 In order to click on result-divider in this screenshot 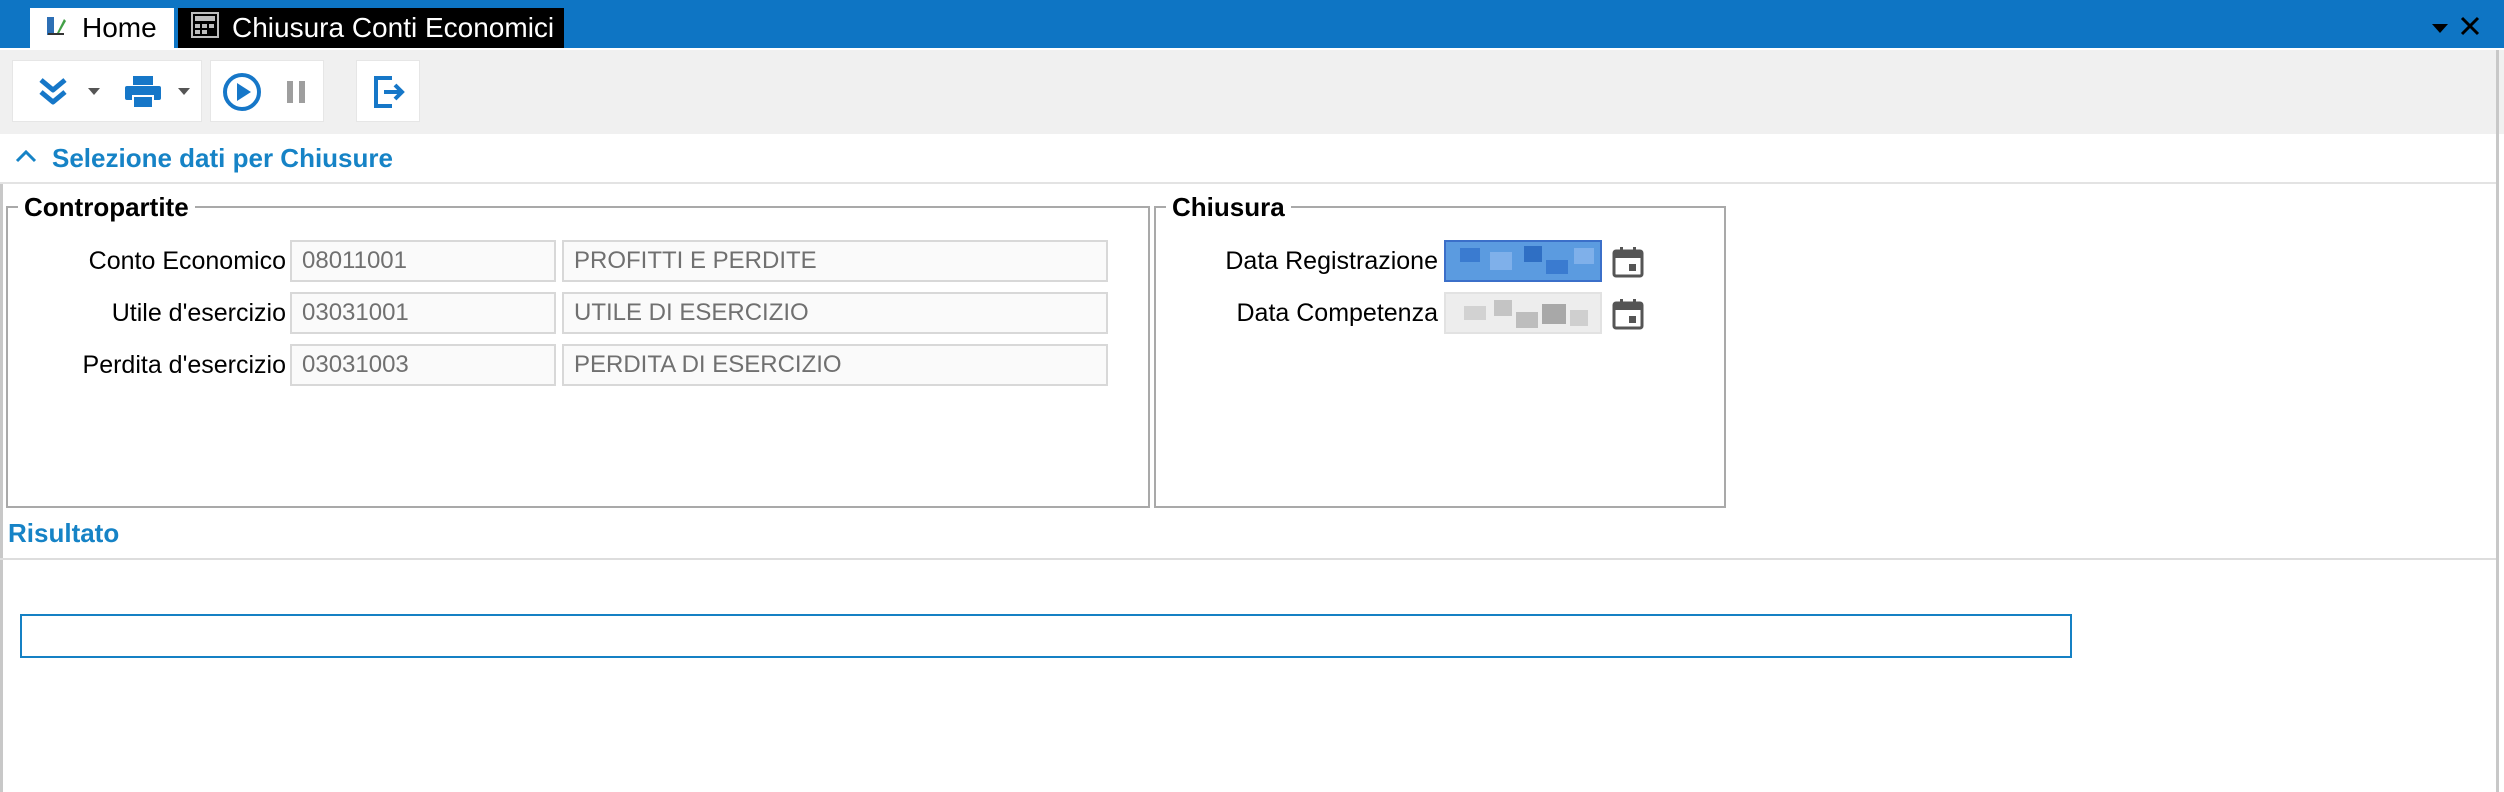, I will do `click(1248, 559)`.